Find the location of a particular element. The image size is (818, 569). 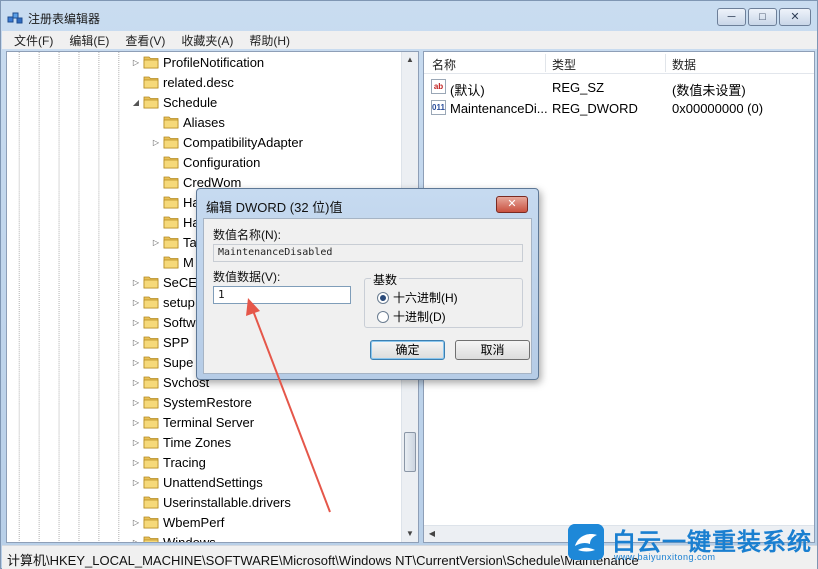

annotation-arrow-icon is located at coordinates (288, 405).